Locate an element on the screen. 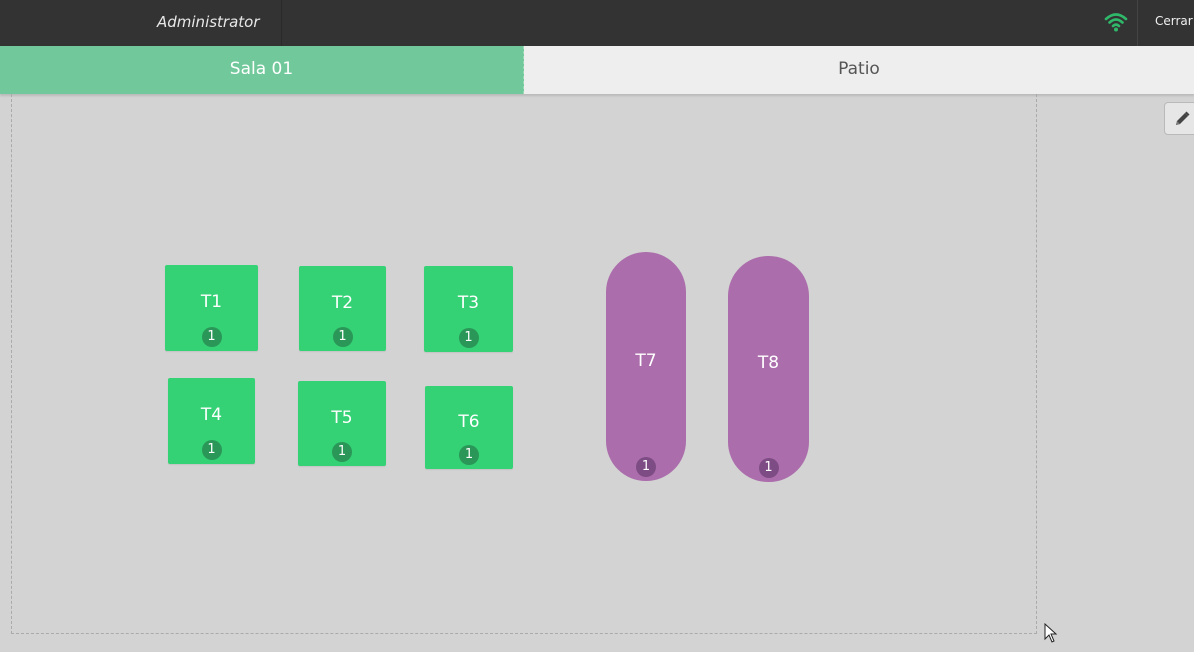 This screenshot has height=652, width=1194. logout-button: Cerrar is located at coordinates (1174, 21).